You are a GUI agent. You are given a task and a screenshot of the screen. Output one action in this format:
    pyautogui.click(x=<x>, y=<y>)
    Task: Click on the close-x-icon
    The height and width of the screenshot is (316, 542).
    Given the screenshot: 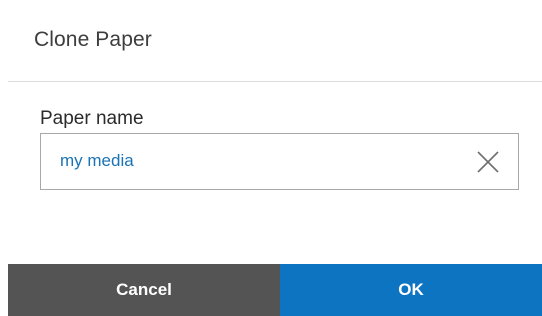 What is the action you would take?
    pyautogui.click(x=488, y=162)
    